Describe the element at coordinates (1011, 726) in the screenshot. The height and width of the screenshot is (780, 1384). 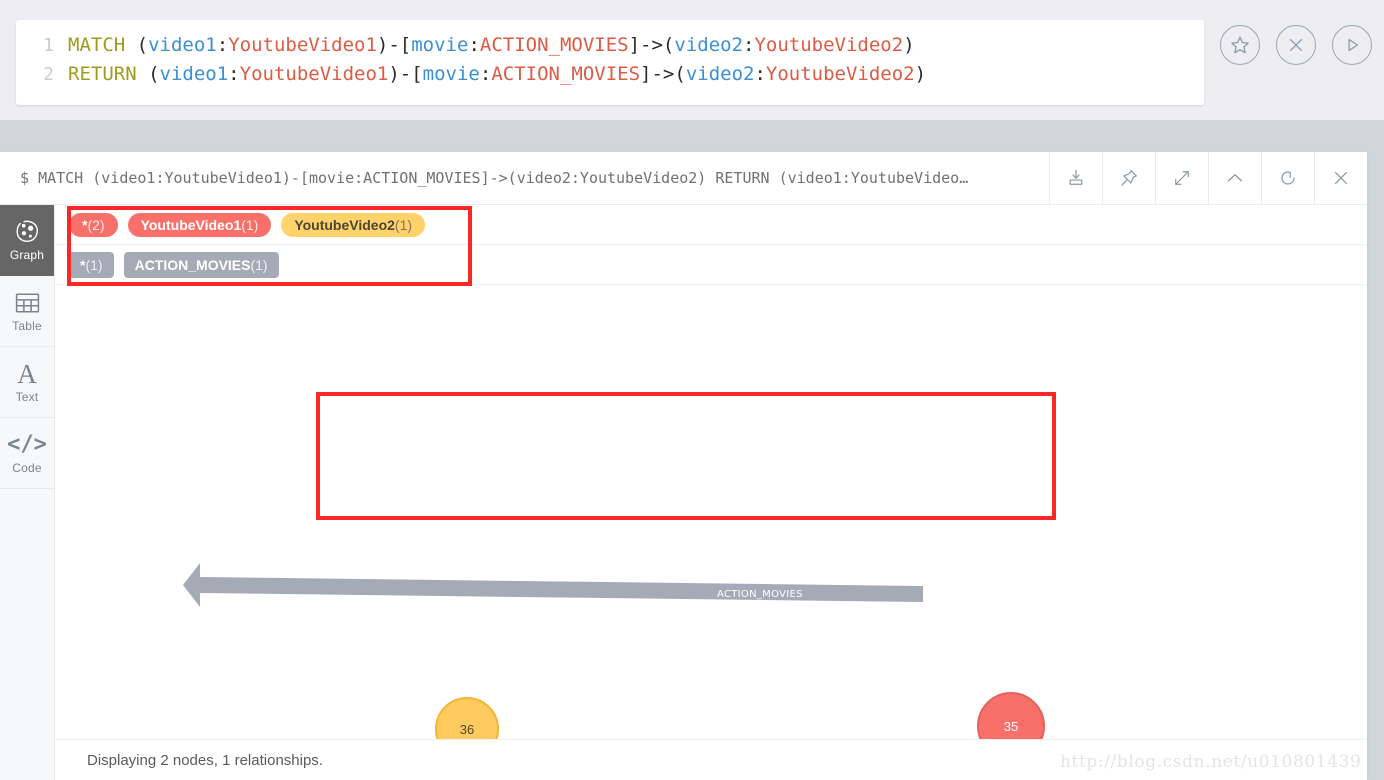
I see `graph-node-caption: 35` at that location.